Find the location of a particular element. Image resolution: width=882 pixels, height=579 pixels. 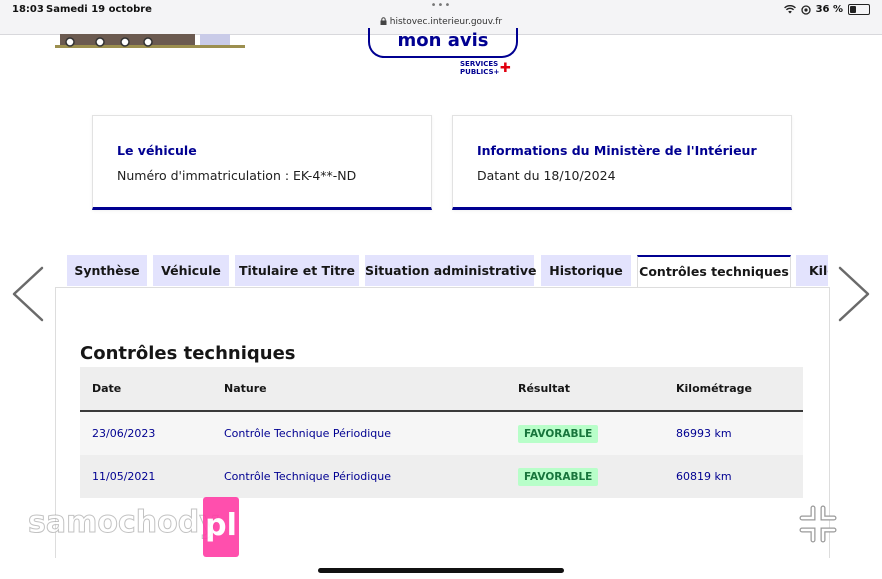

column-date: Date is located at coordinates (107, 388).